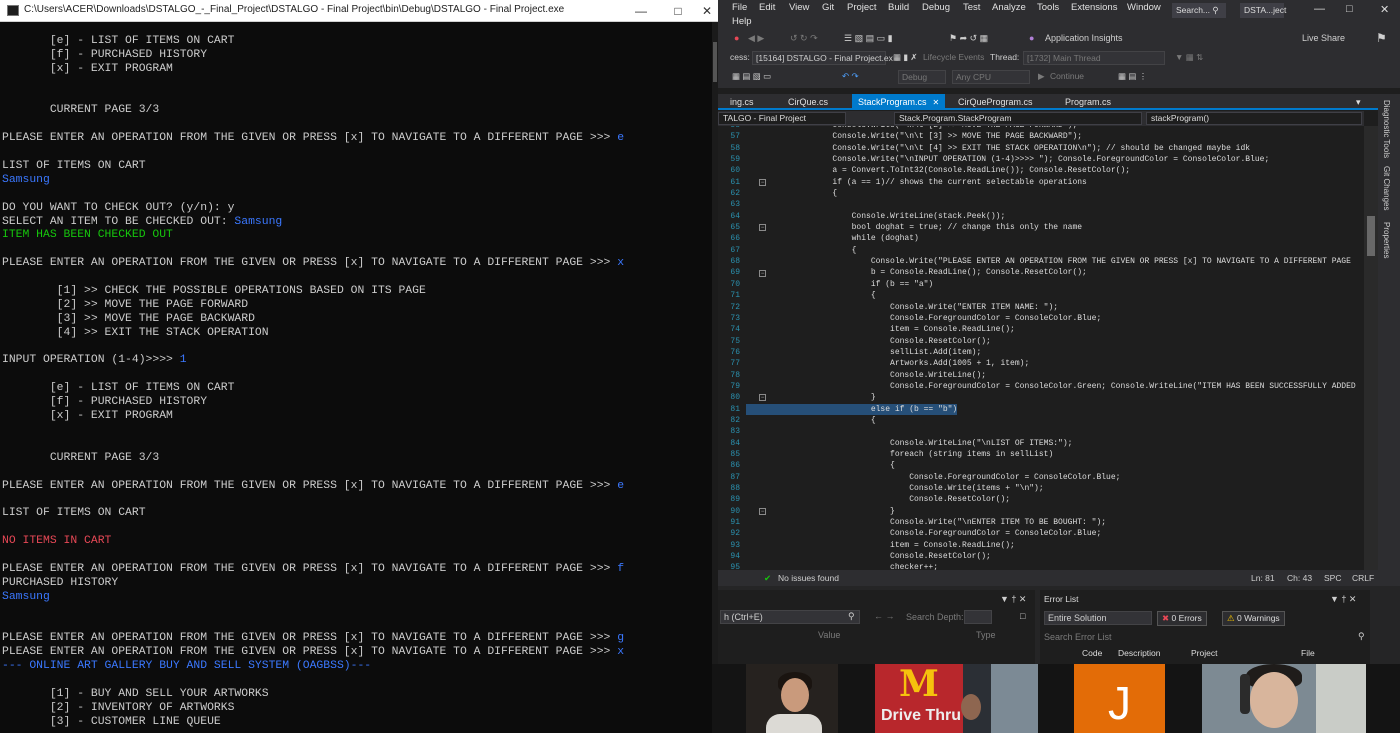  Describe the element at coordinates (1332, 578) in the screenshot. I see `whitespace-mode: SPC` at that location.